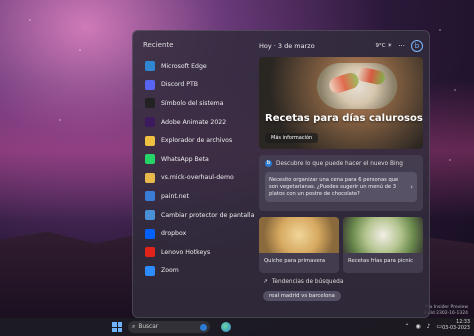 This screenshot has width=474, height=336. Describe the element at coordinates (150, 159) in the screenshot. I see `whatsapp-icon` at that location.